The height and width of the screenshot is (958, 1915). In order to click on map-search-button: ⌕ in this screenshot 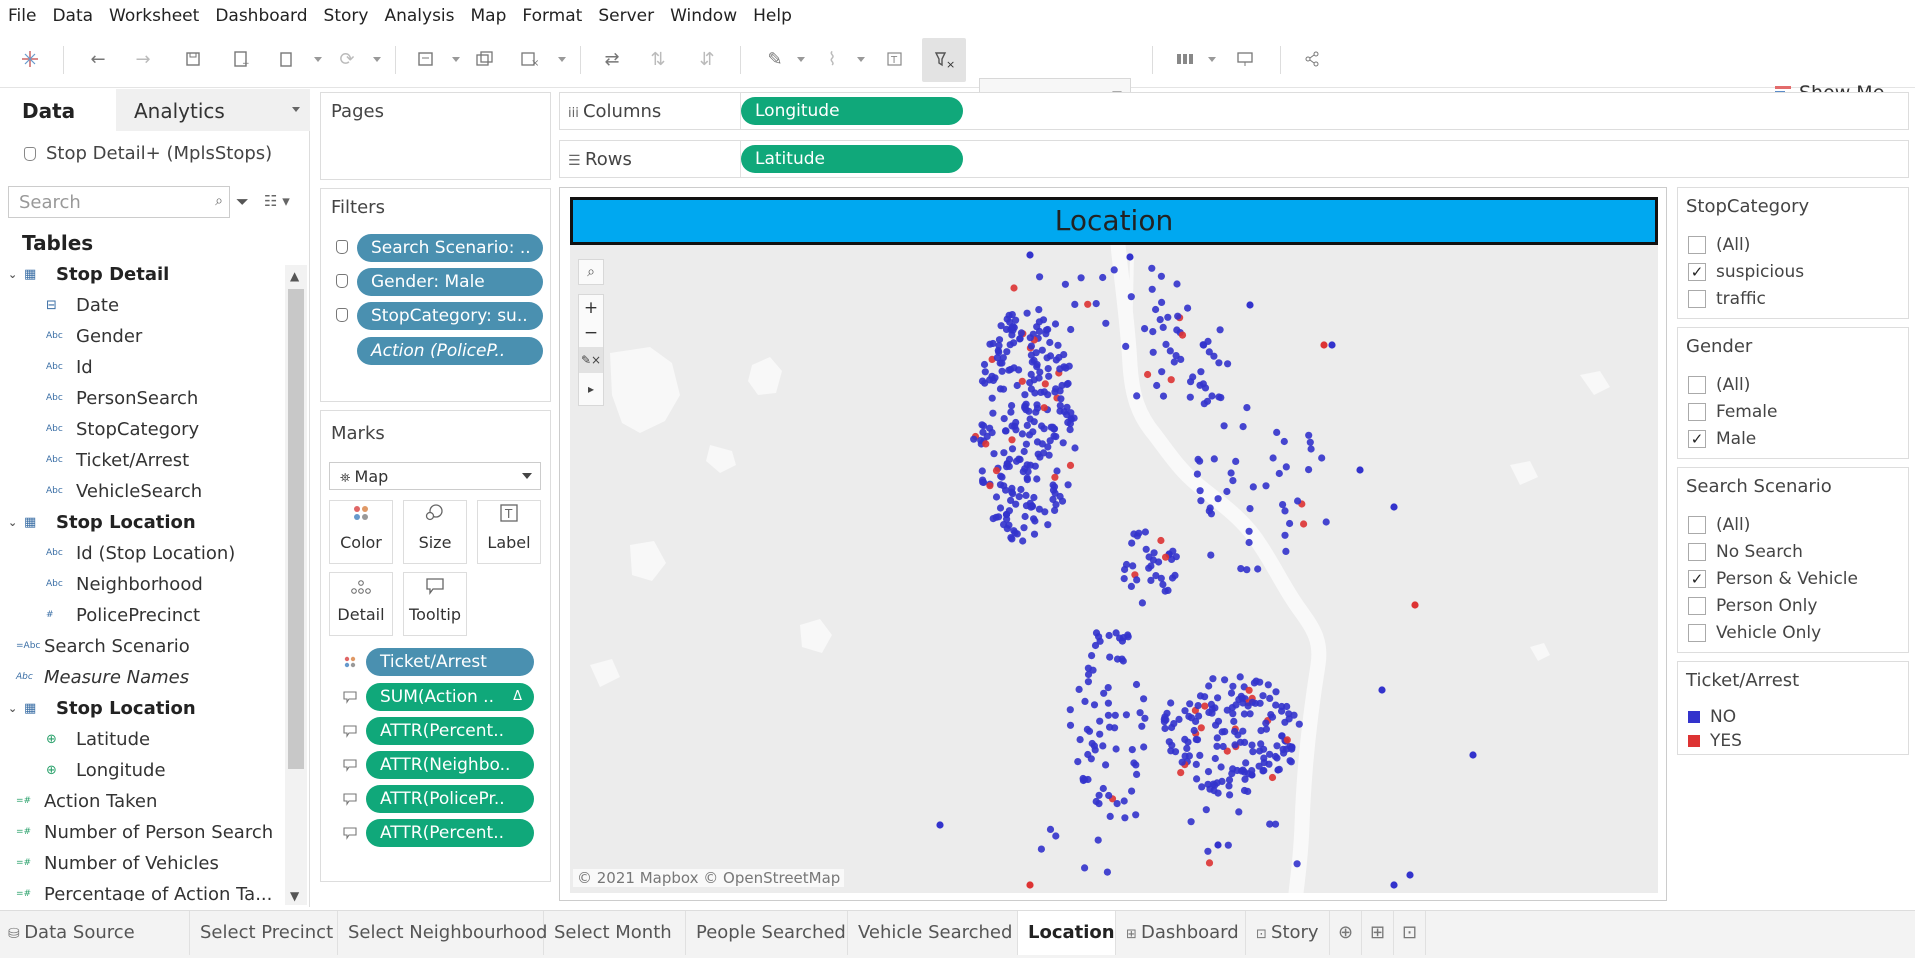, I will do `click(591, 272)`.